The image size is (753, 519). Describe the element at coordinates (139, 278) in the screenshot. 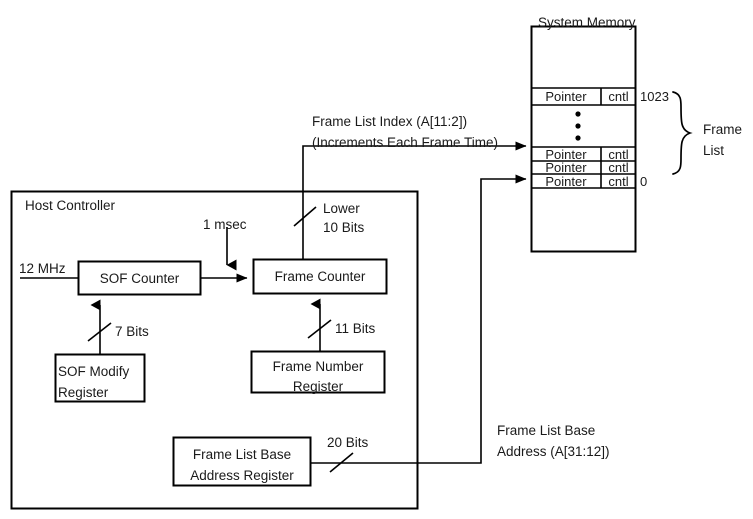

I see `sof-counter-label: SOF Counter` at that location.